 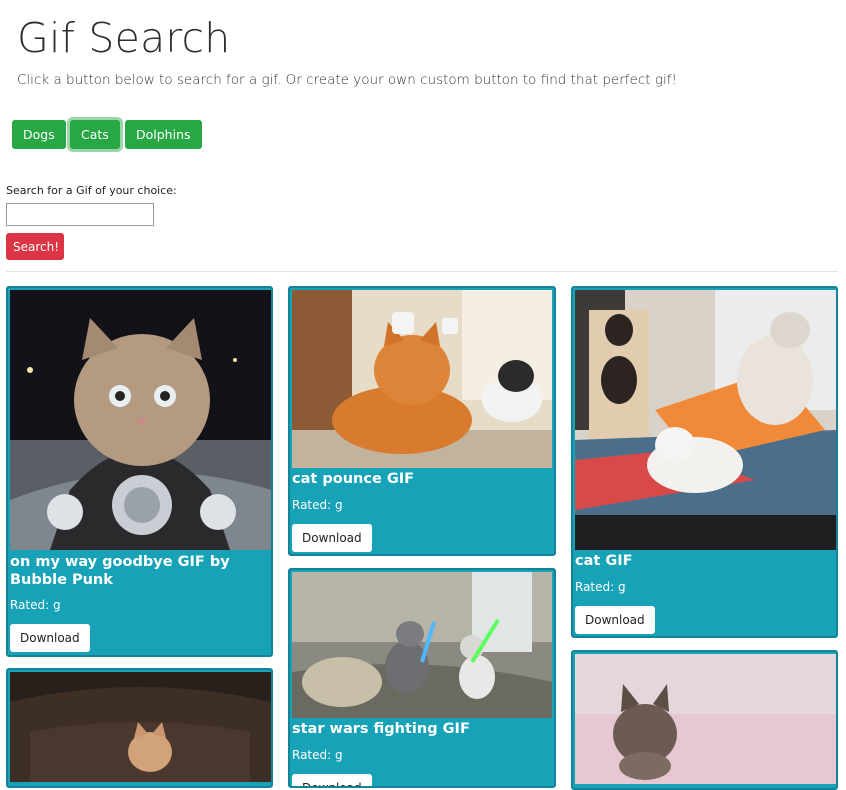 I want to click on search-label: Search for a Gif of your choice:, so click(x=91, y=190).